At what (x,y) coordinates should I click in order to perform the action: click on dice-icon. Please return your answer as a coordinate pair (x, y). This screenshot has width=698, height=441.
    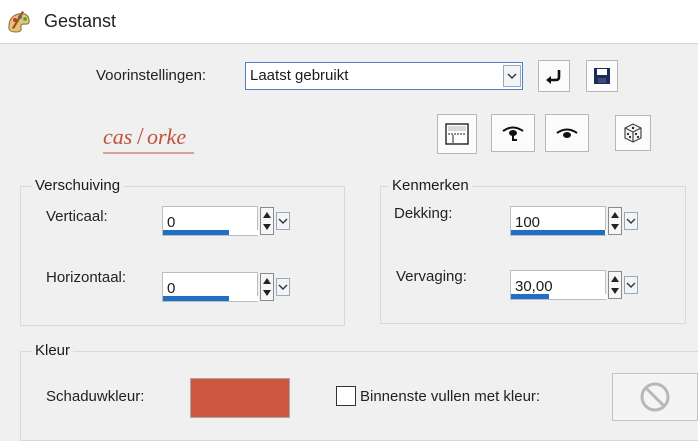
    Looking at the image, I should click on (633, 133).